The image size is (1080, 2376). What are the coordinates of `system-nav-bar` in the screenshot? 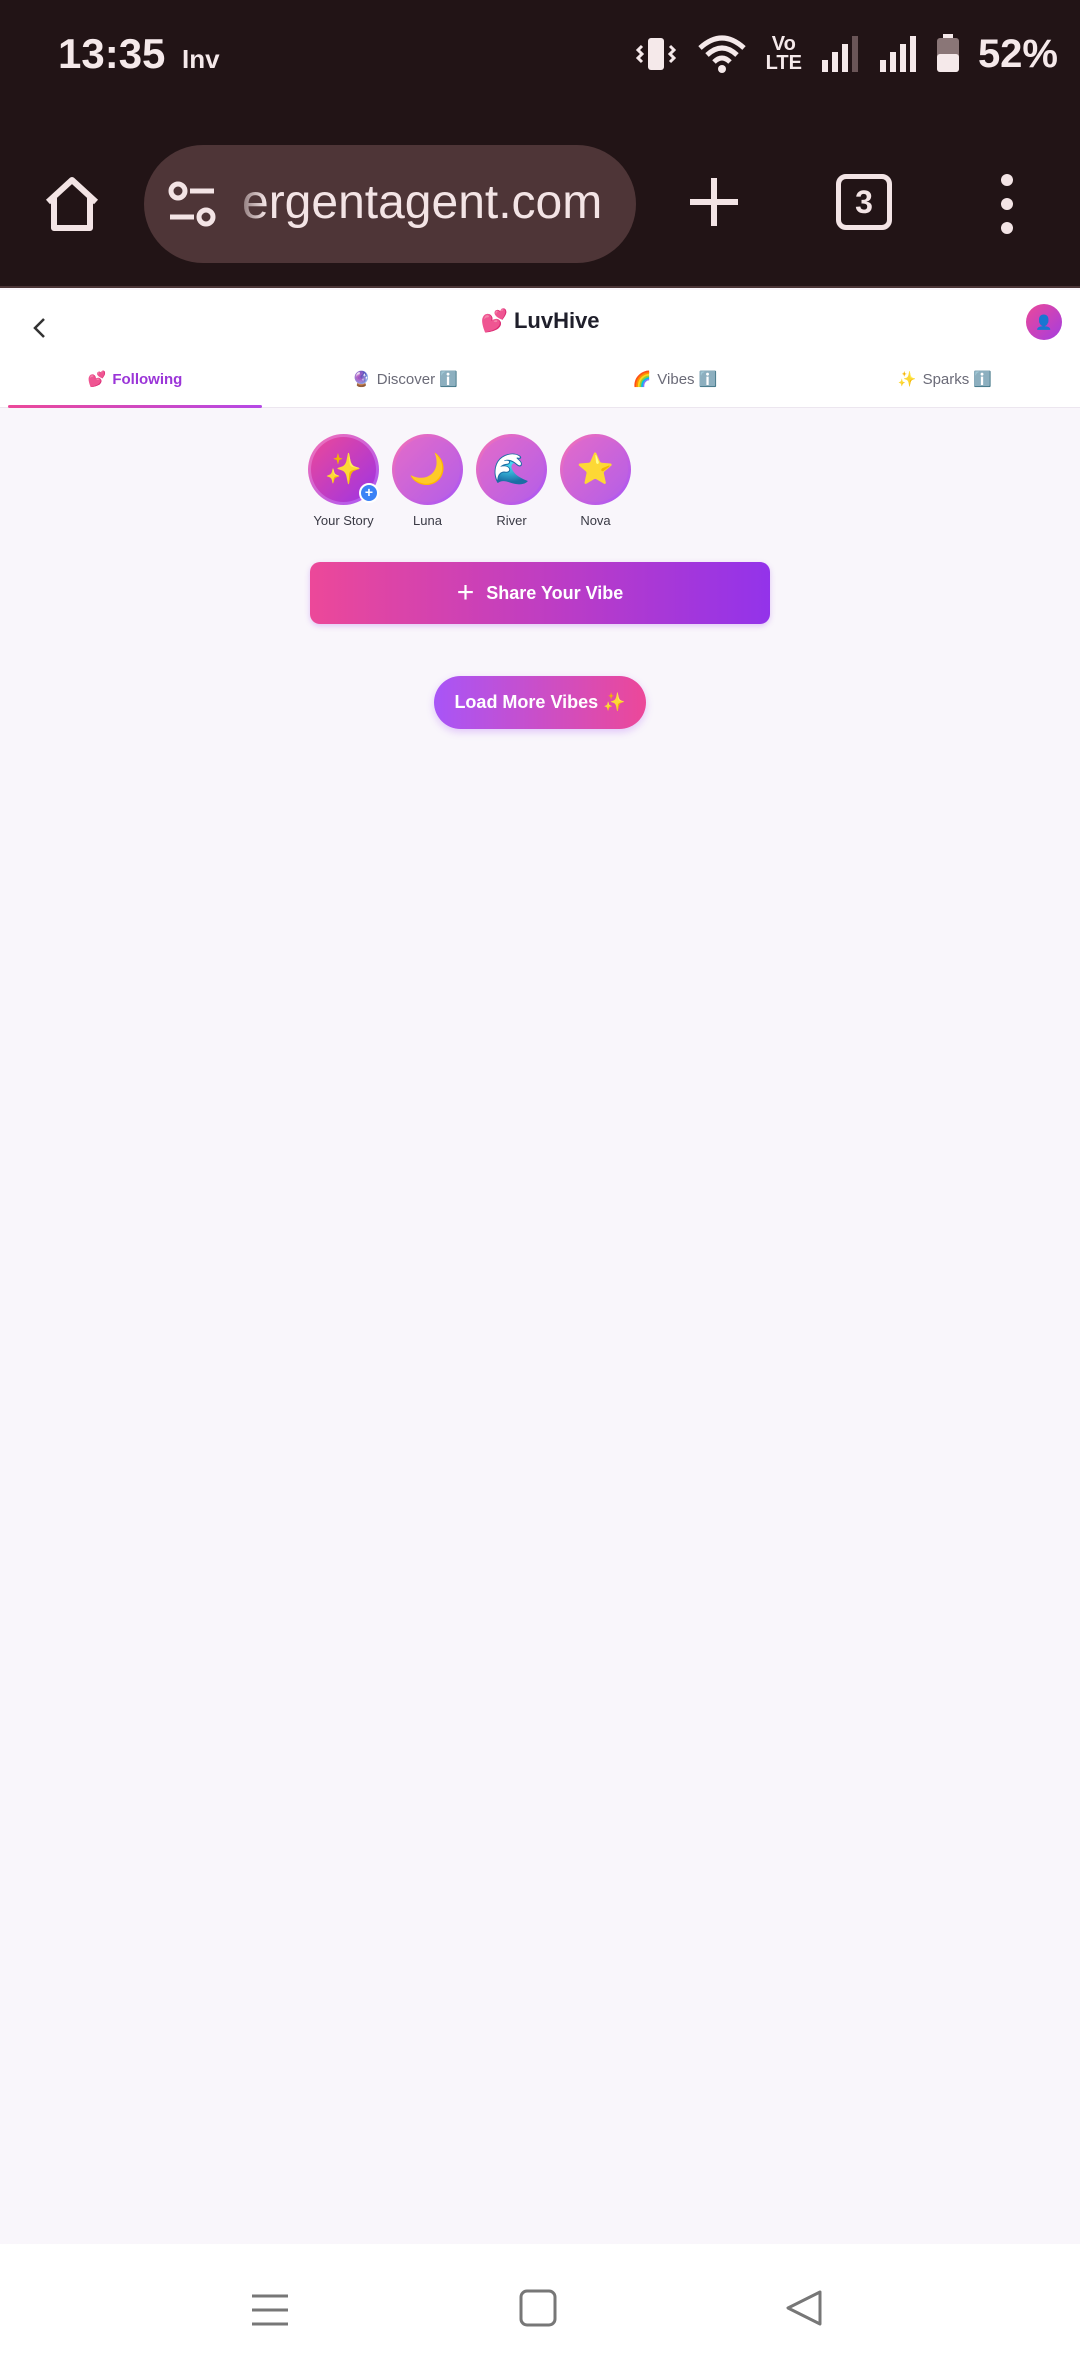 It's located at (540, 2310).